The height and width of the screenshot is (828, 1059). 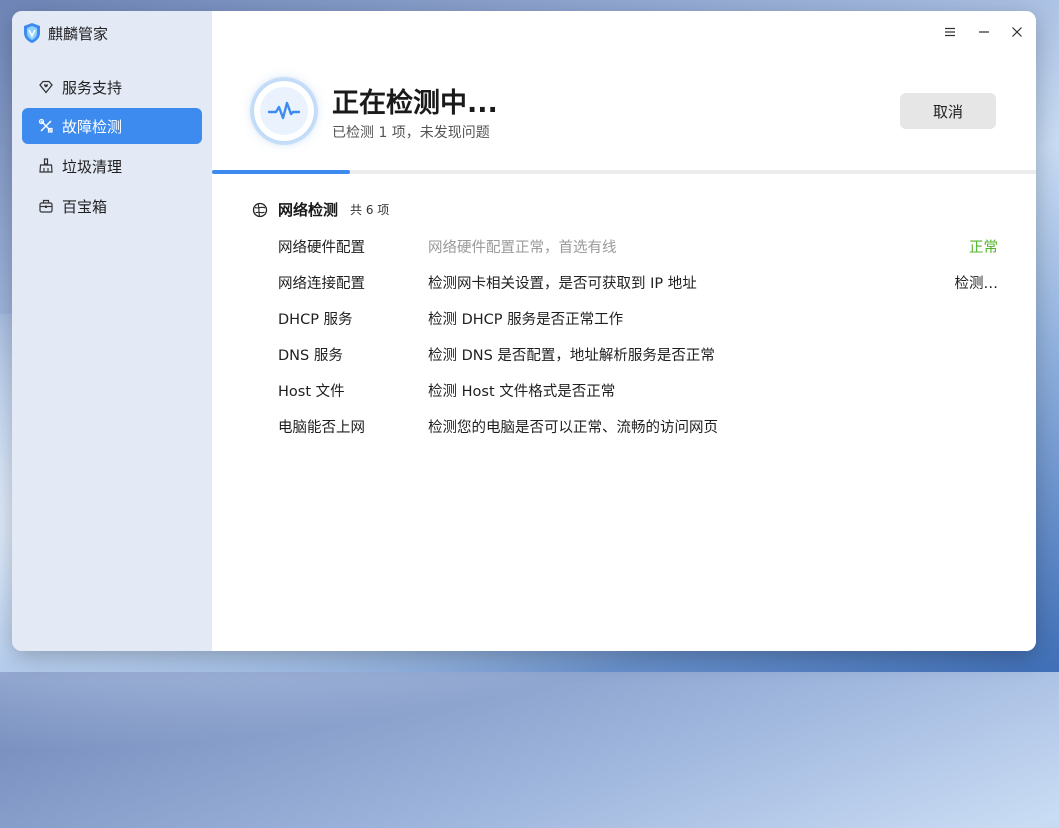 What do you see at coordinates (308, 210) in the screenshot?
I see `section-title: 网络检测` at bounding box center [308, 210].